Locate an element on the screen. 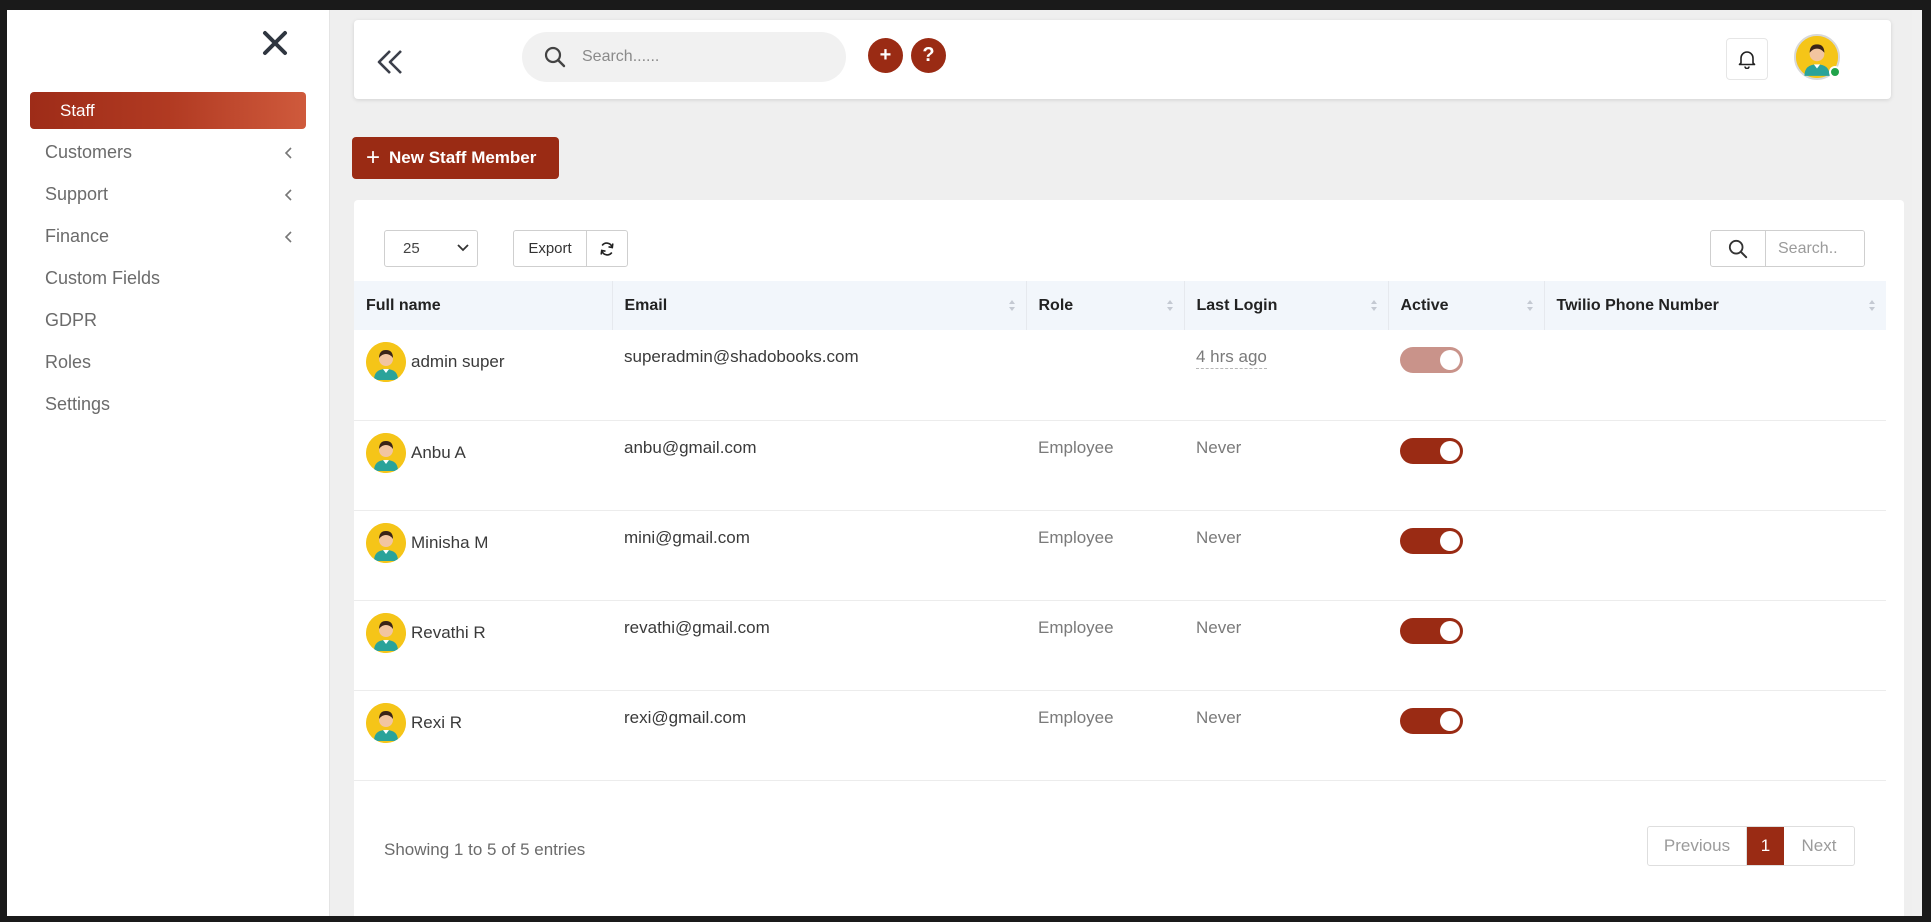 The width and height of the screenshot is (1931, 922). new-staff-member-label: New Staff Member is located at coordinates (463, 157).